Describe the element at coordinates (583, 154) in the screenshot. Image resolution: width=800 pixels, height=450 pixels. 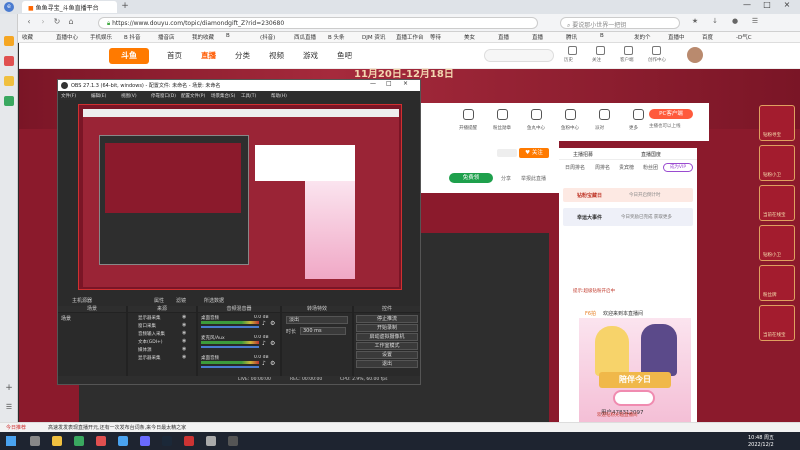
I see `tab-recruit: 主播招募` at that location.